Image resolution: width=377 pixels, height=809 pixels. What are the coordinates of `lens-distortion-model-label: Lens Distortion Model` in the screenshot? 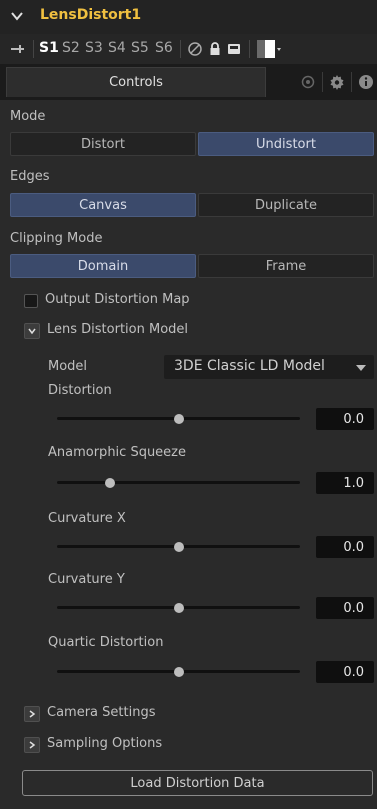 It's located at (117, 329).